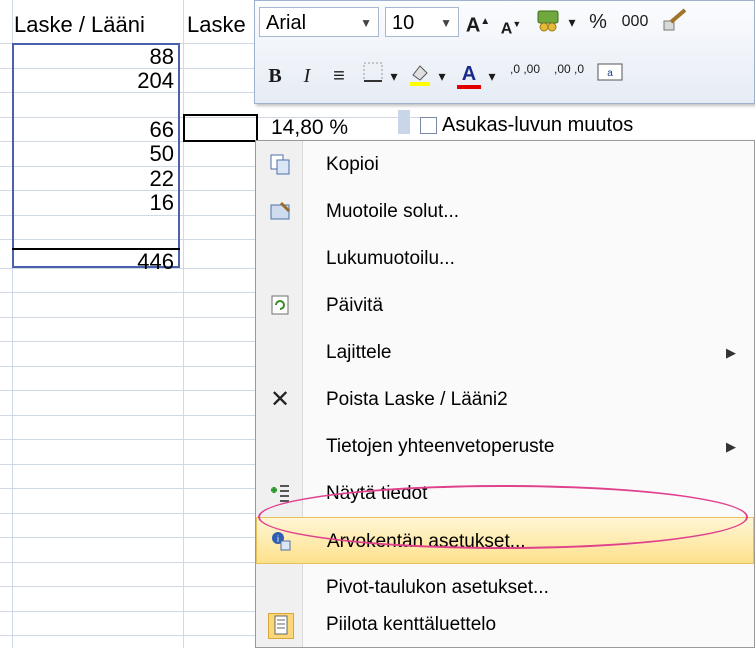  I want to click on field-list-icon, so click(281, 626).